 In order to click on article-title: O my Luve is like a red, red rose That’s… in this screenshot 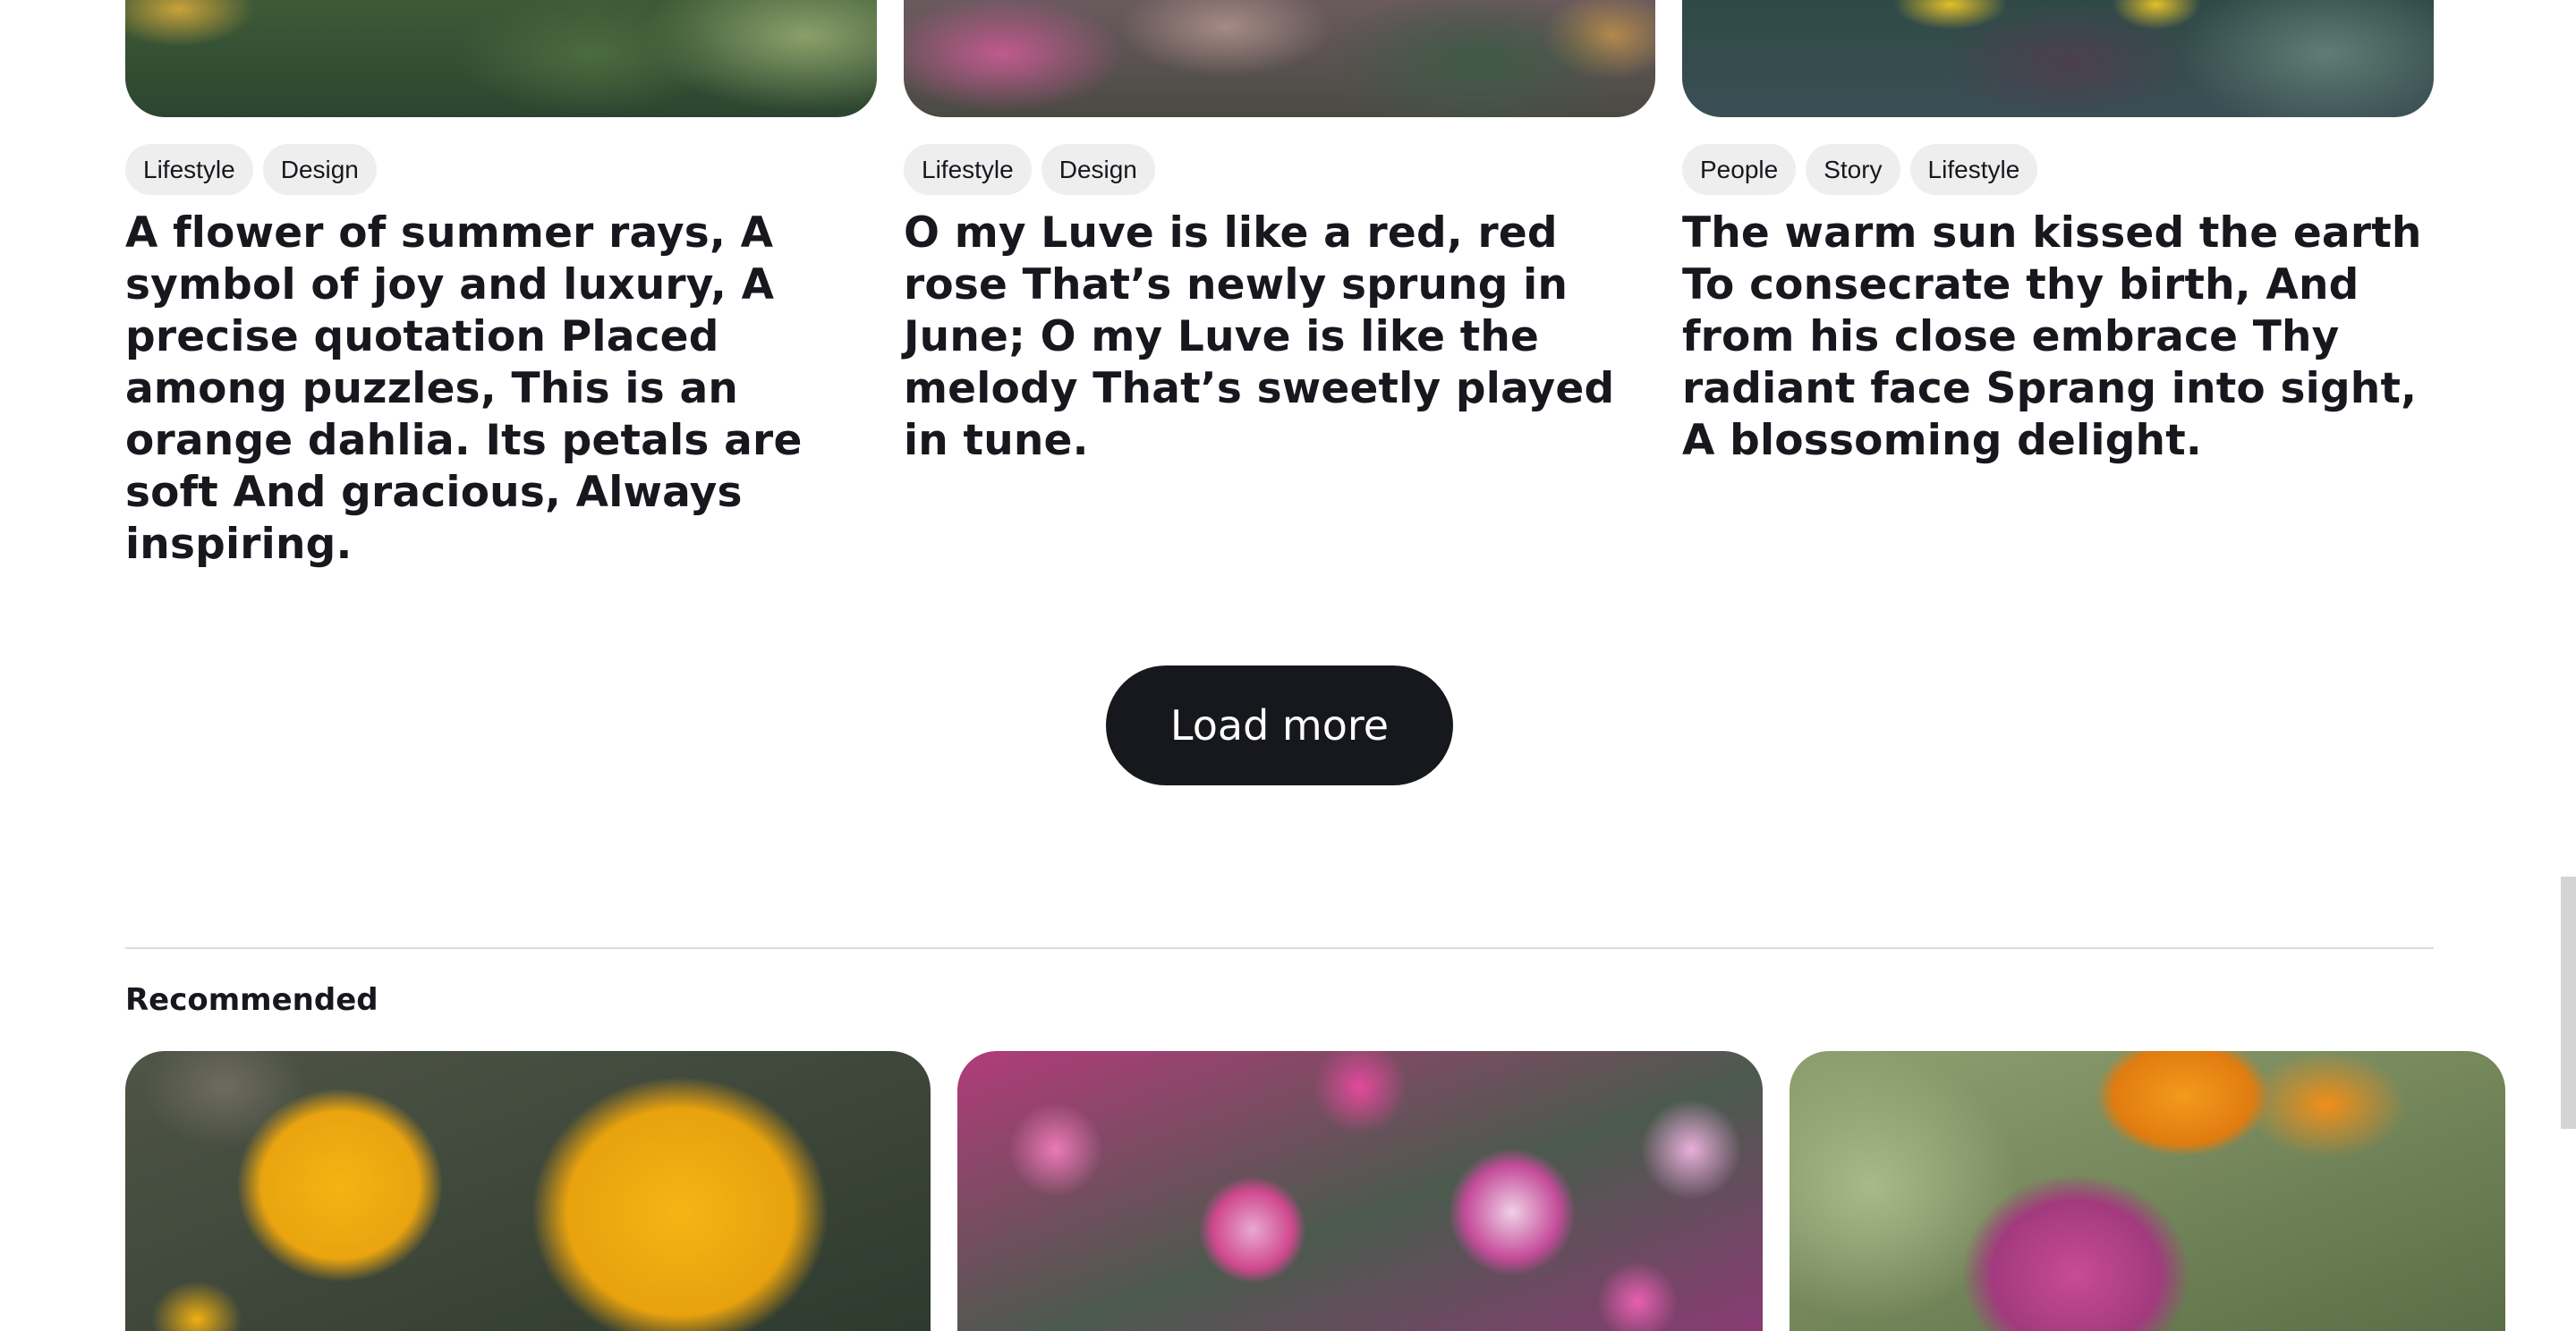, I will do `click(1279, 338)`.